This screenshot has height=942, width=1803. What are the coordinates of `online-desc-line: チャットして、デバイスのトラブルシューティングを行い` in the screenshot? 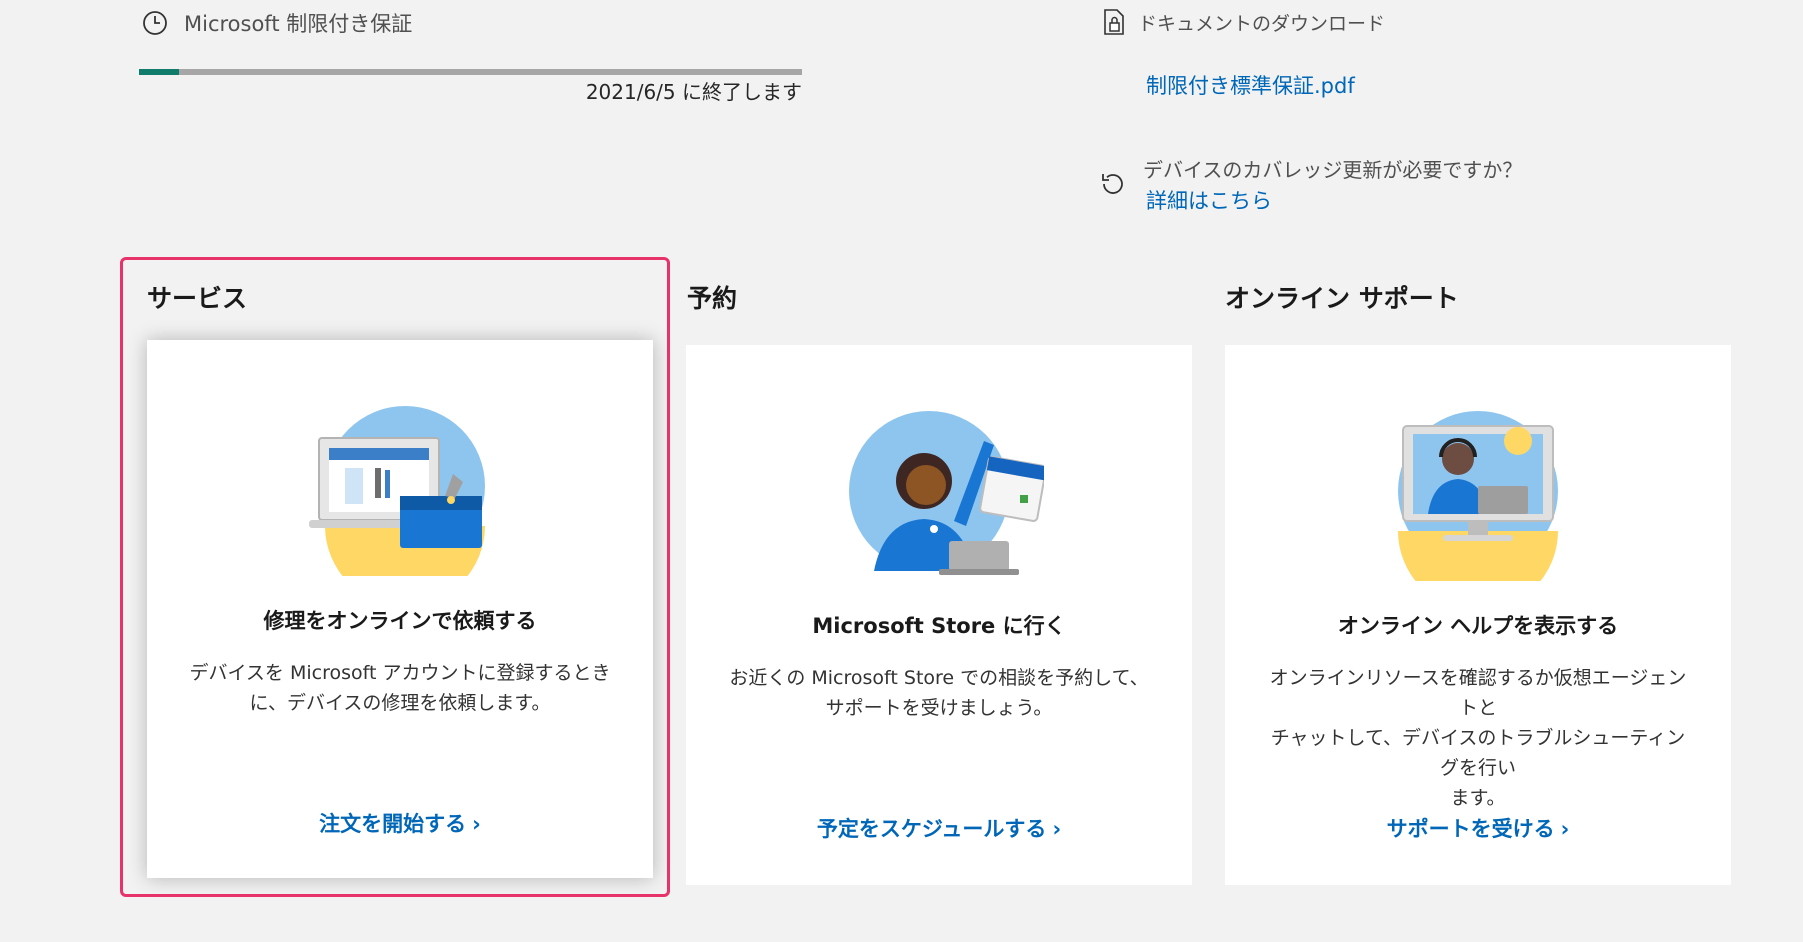 It's located at (1478, 753).